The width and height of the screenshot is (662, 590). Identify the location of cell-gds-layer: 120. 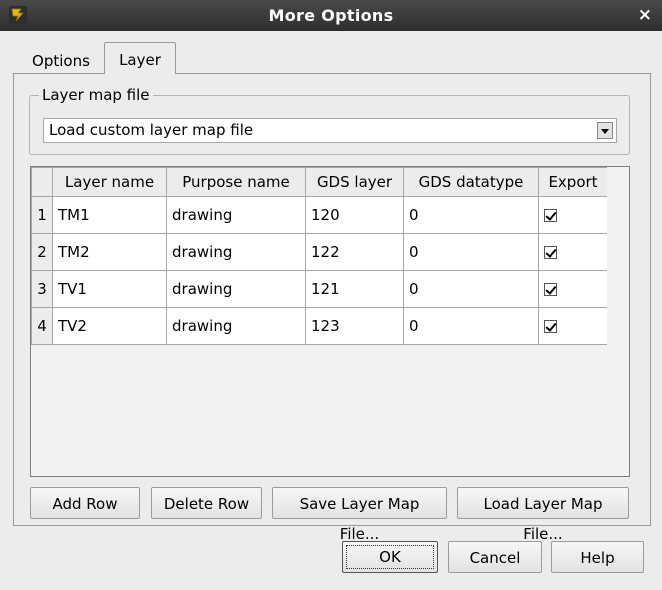
(354, 215).